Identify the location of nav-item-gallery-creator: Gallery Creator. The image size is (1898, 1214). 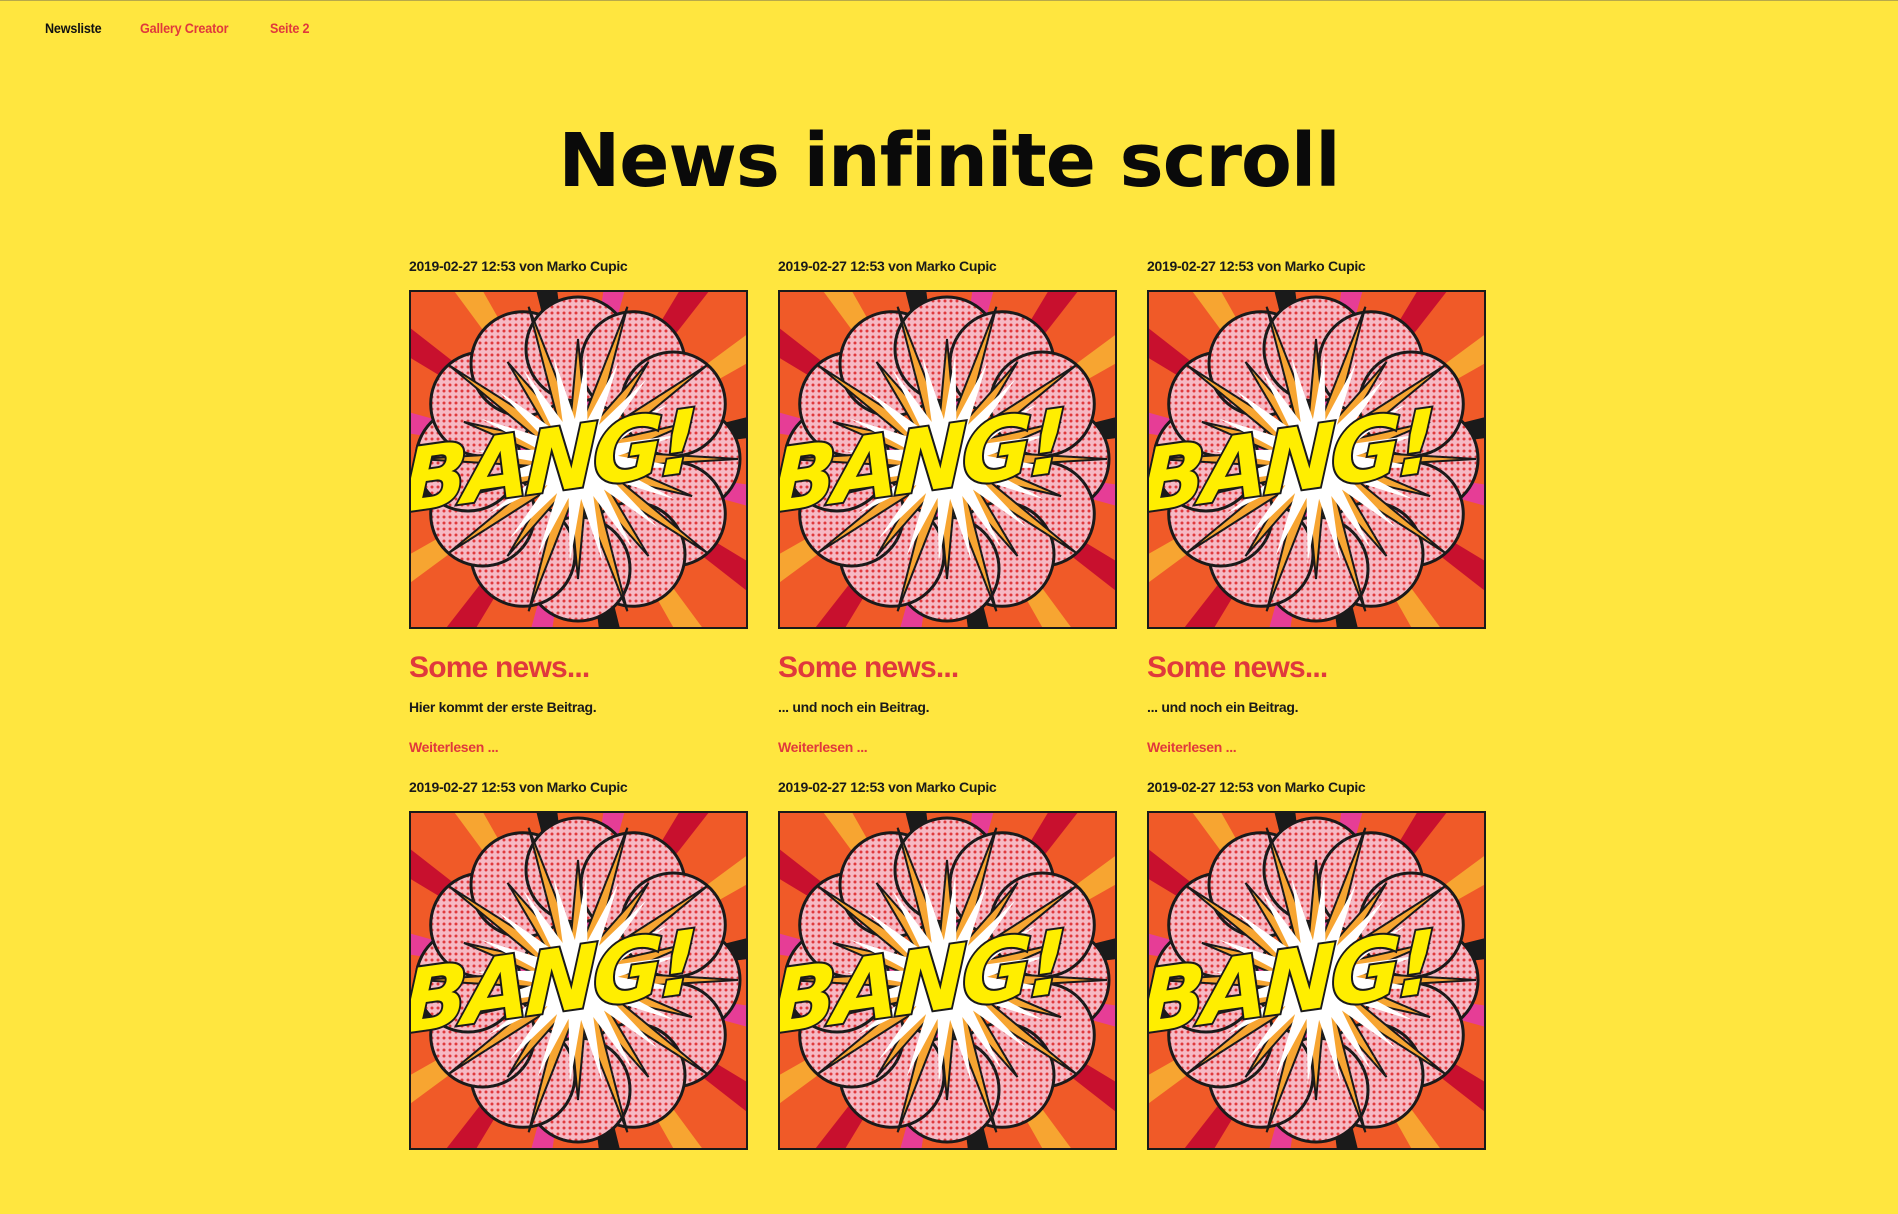
(184, 28).